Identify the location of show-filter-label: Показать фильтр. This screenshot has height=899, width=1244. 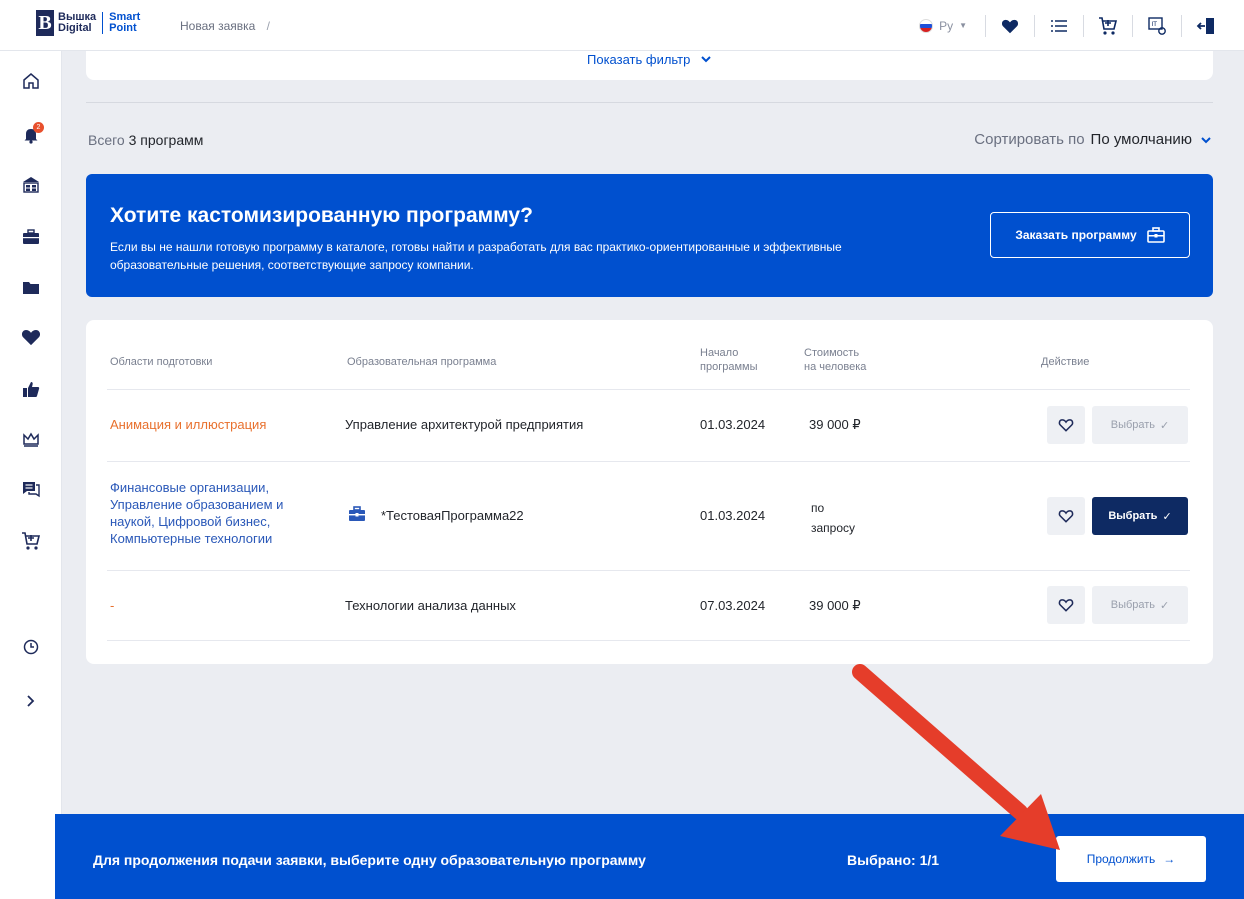
(639, 59).